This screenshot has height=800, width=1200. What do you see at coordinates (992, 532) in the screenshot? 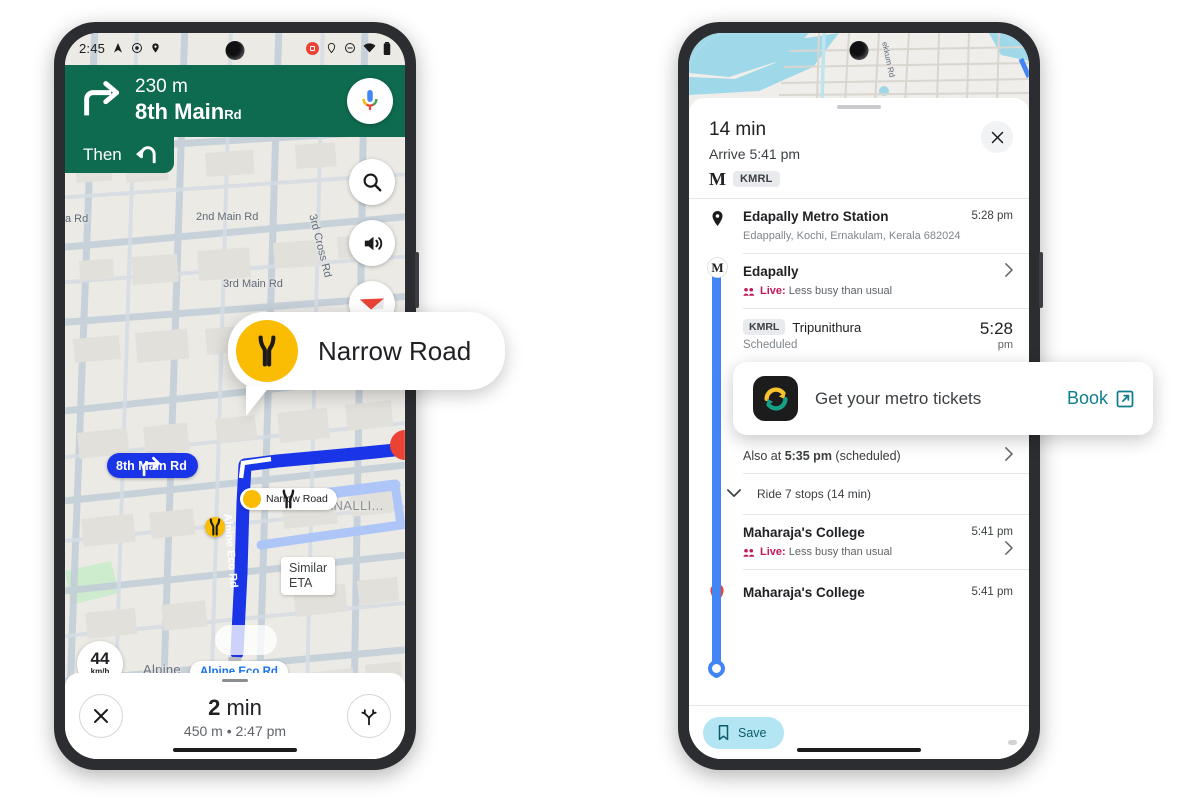
I see `step-arrival-time: 5:41 pm` at bounding box center [992, 532].